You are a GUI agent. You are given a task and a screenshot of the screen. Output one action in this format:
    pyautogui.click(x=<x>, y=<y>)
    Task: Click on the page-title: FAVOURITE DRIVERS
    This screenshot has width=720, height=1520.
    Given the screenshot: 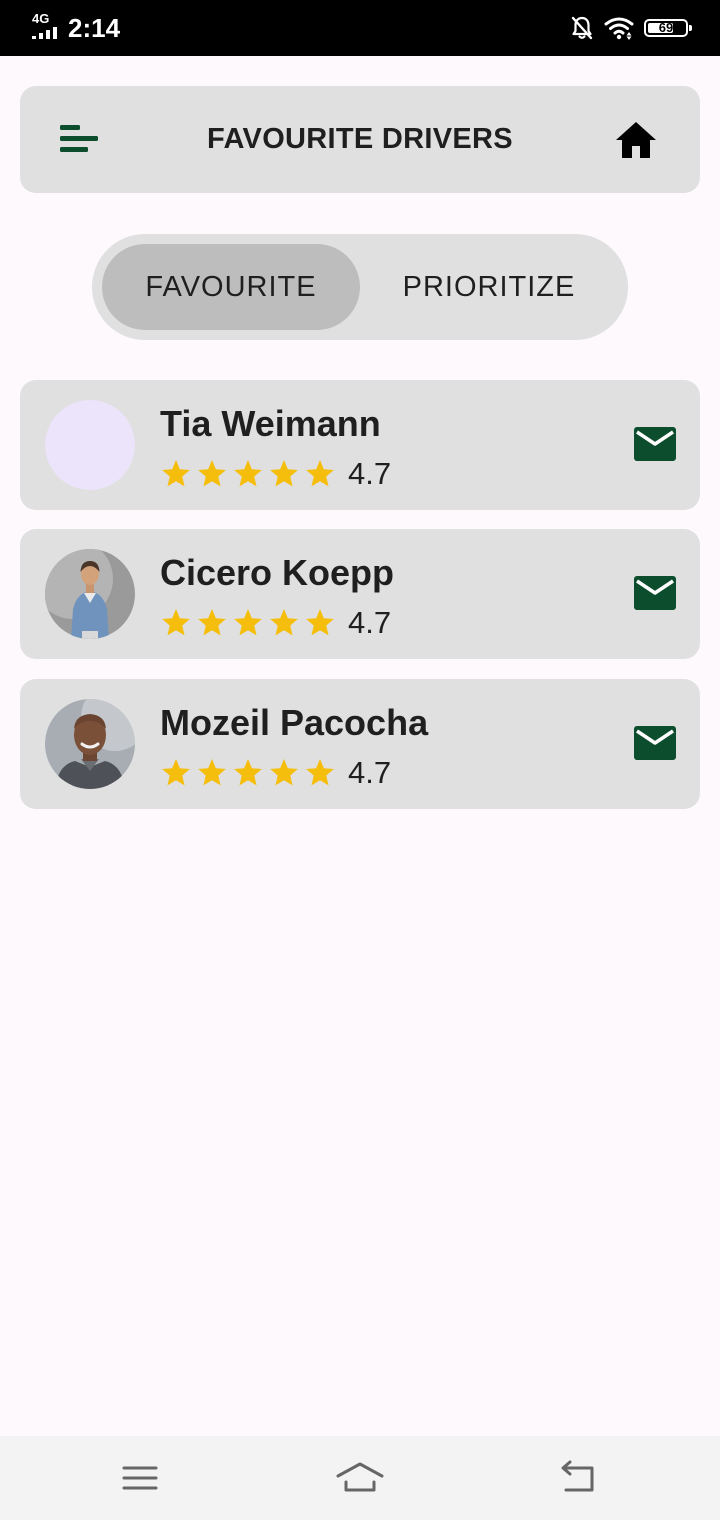 What is the action you would take?
    pyautogui.click(x=360, y=139)
    